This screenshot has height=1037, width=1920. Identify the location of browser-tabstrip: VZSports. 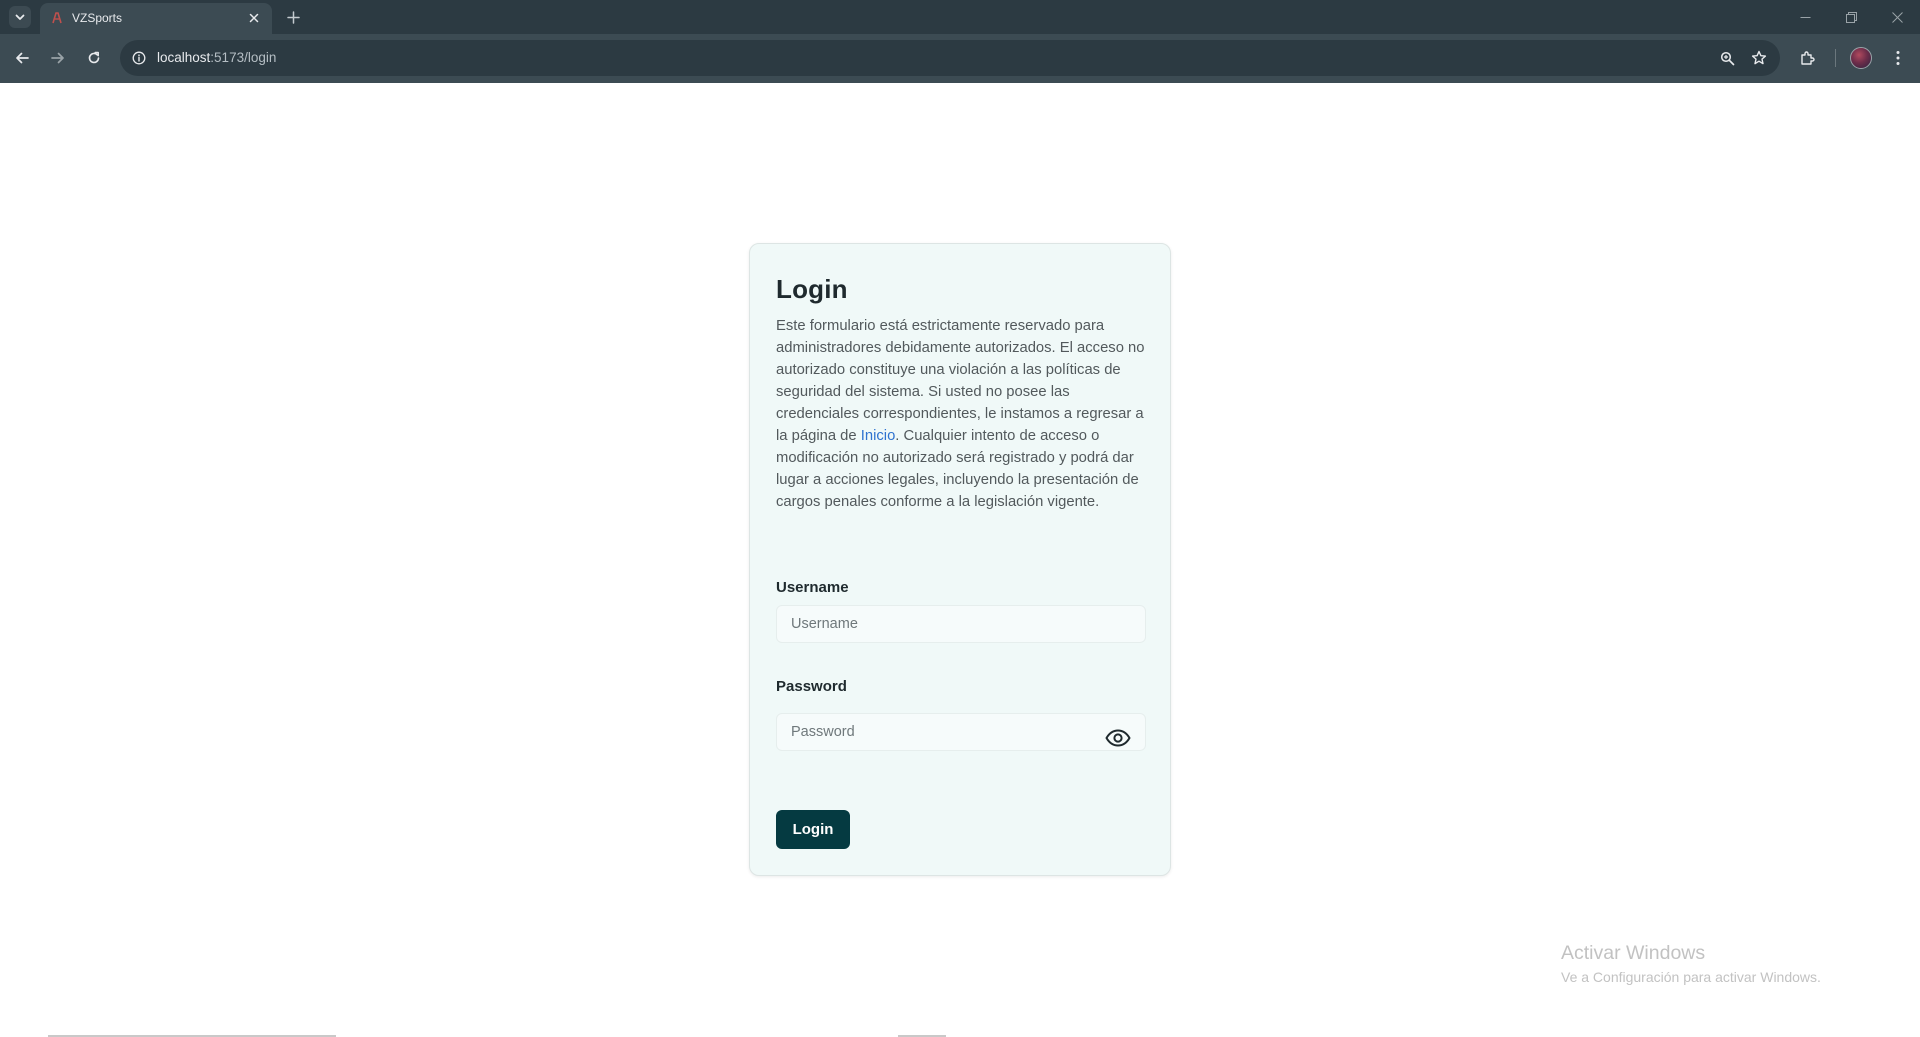
(960, 17).